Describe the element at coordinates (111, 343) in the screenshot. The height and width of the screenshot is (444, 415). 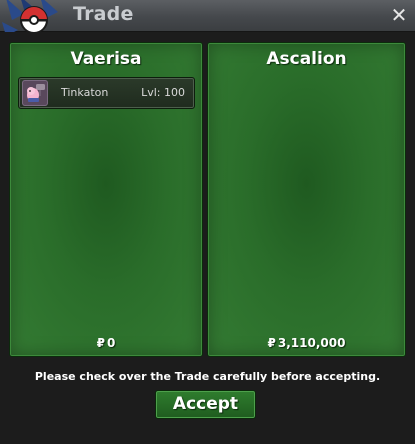
I see `left-money-amount: 0` at that location.